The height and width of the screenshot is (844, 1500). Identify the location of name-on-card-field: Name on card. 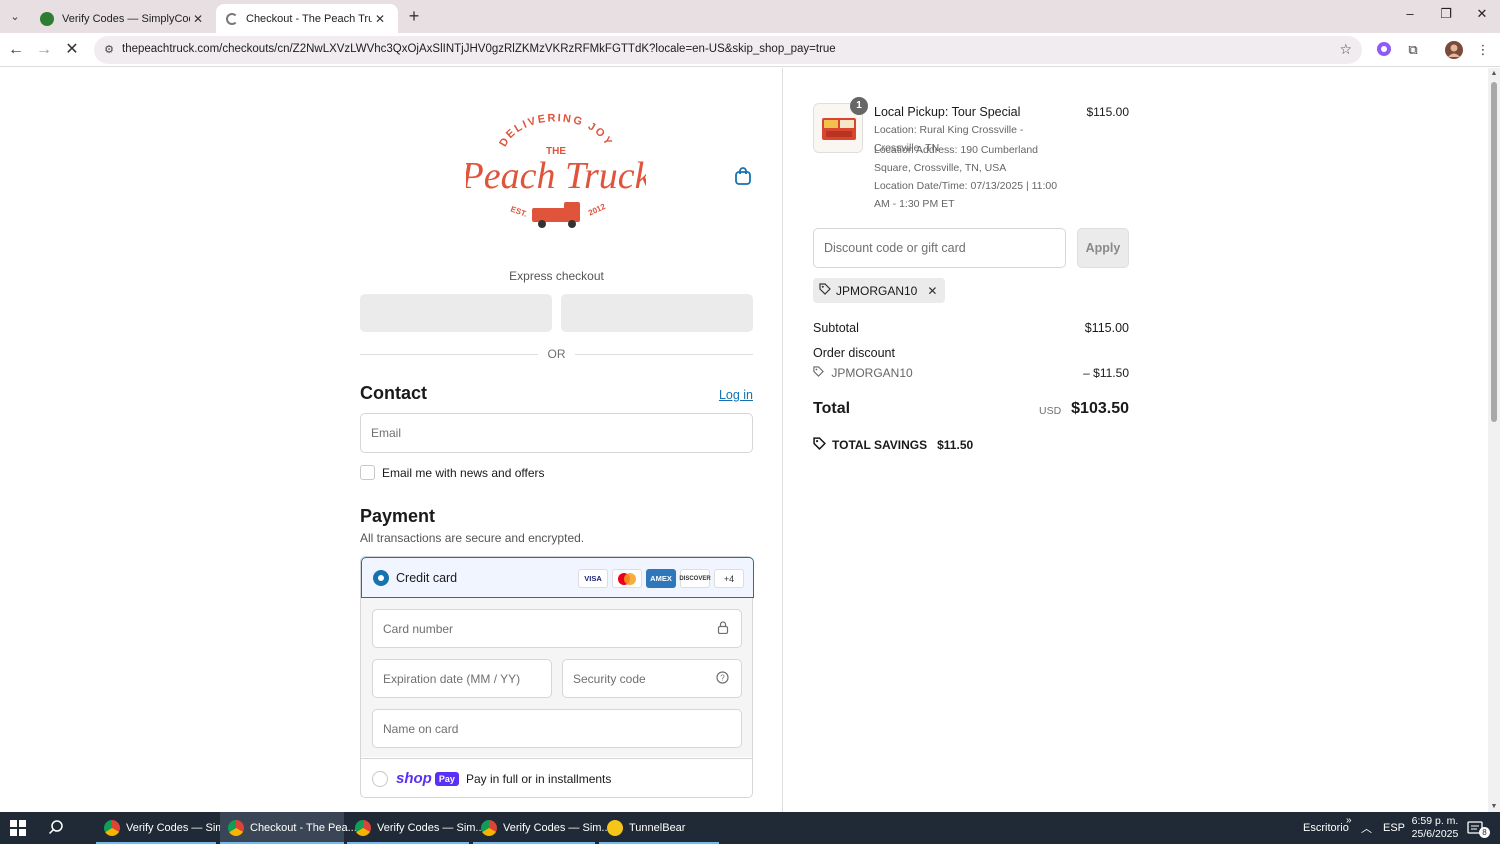
(557, 728).